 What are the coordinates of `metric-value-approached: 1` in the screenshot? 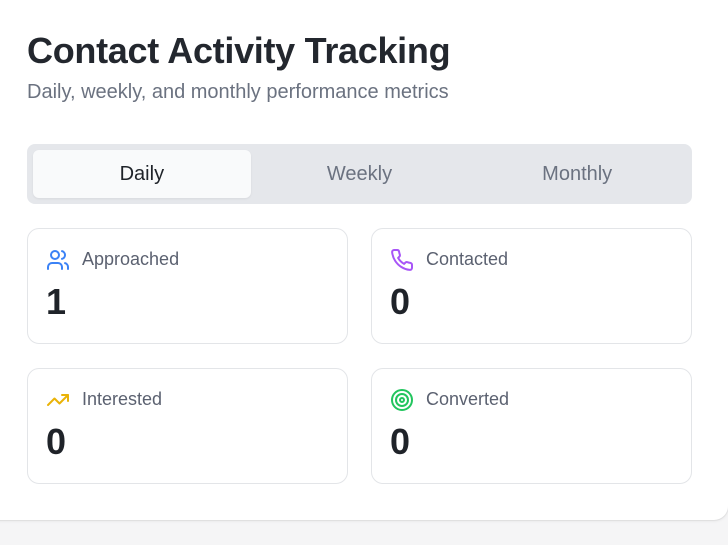 It's located at (56, 301).